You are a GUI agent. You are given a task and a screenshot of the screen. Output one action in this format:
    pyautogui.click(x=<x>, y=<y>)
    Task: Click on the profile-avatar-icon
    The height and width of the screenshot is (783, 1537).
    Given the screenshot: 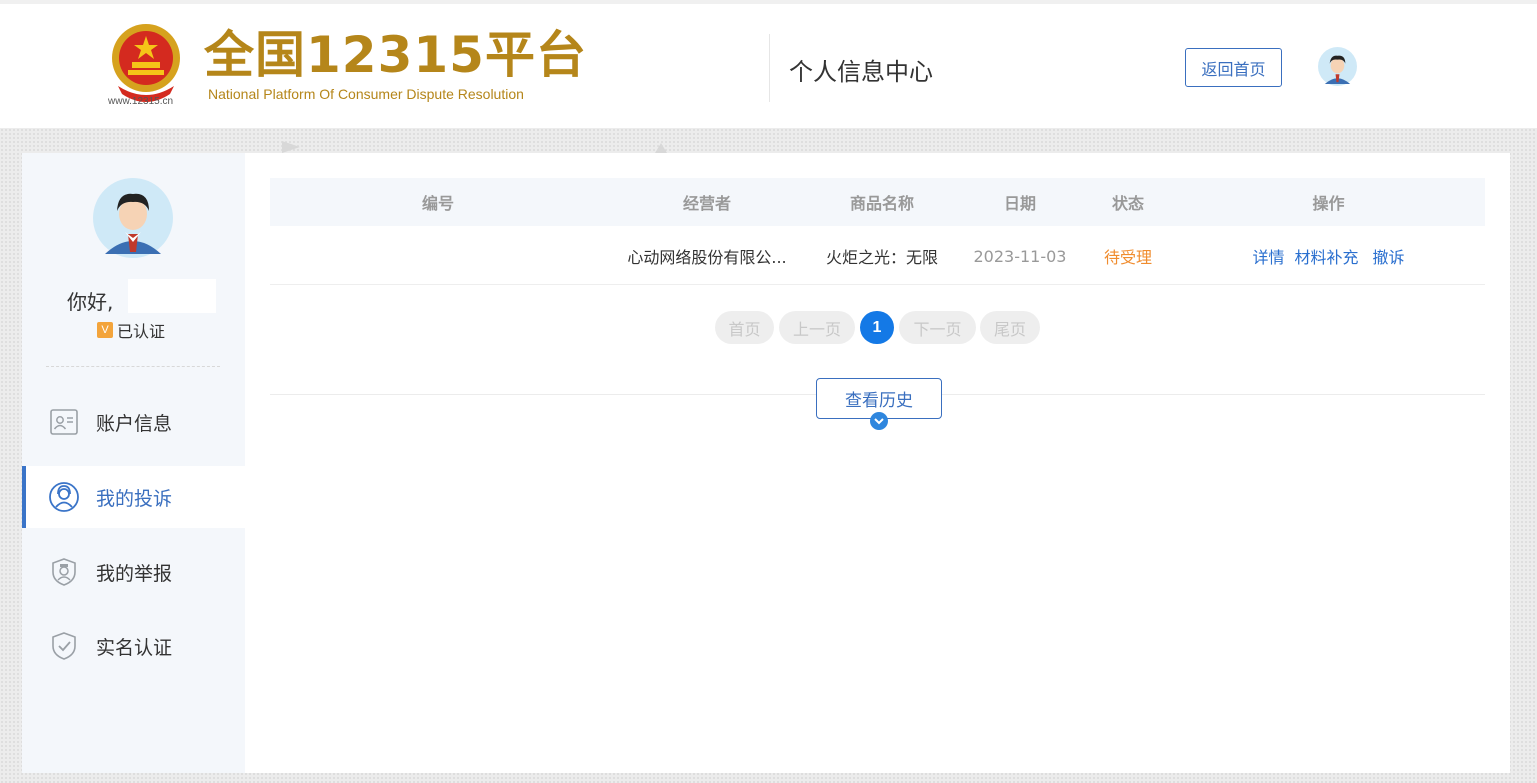 What is the action you would take?
    pyautogui.click(x=133, y=218)
    